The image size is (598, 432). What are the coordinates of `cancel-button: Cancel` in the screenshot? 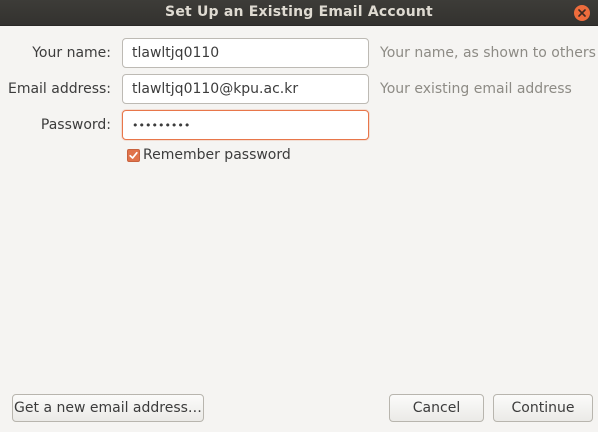 It's located at (436, 408).